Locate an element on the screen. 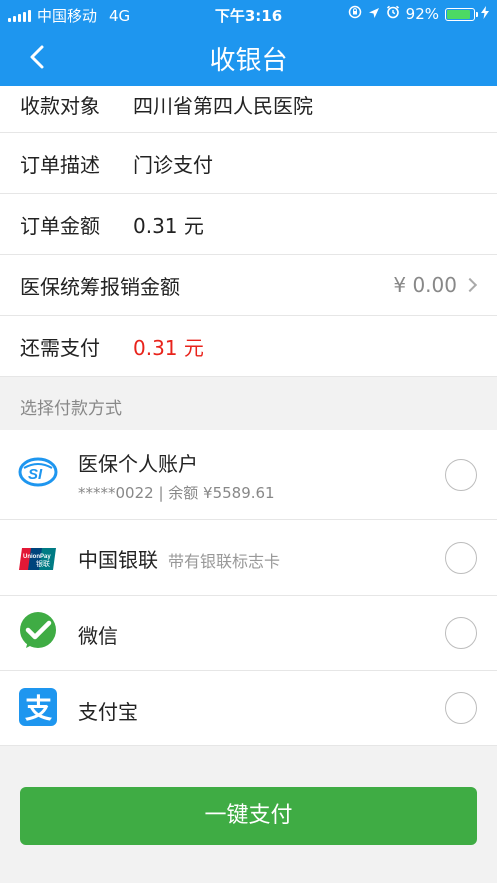 The width and height of the screenshot is (497, 883). header: 中国移动 4G 下午3:16 92% 收银台 is located at coordinates (248, 43).